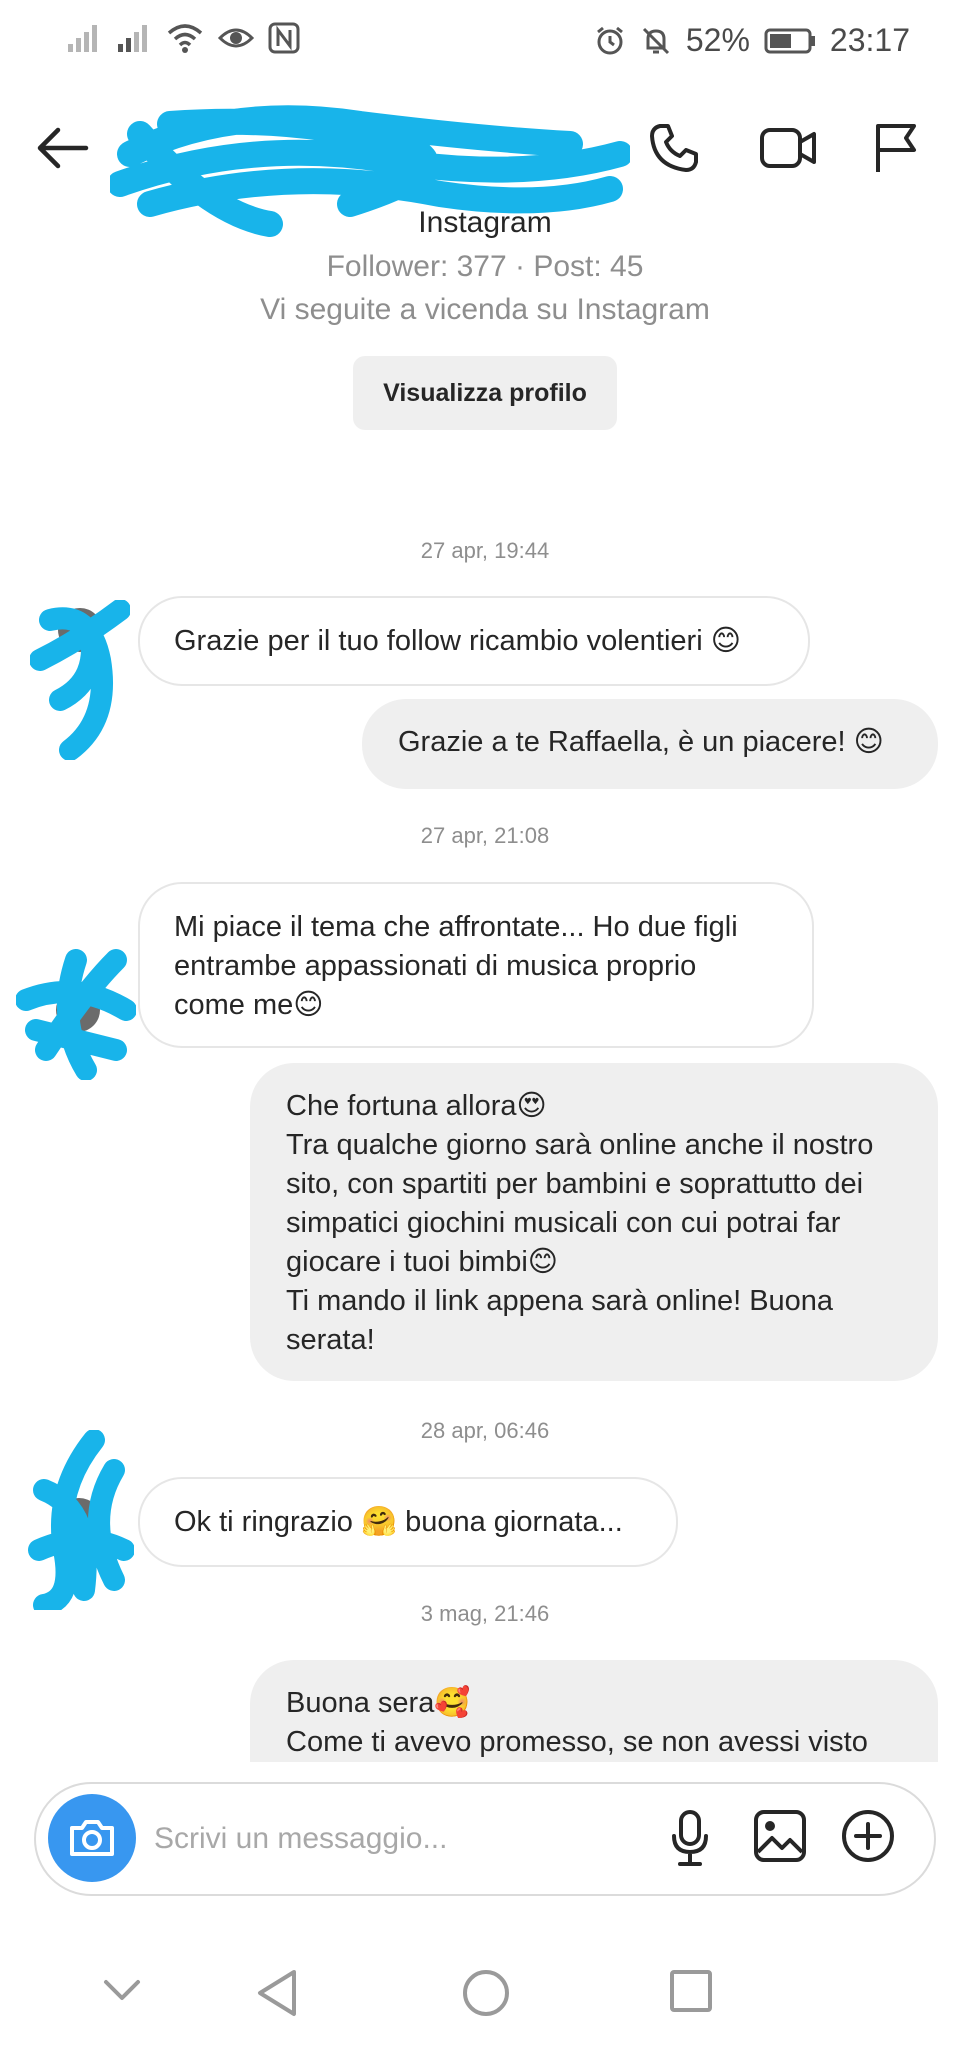 The image size is (970, 2048). I want to click on gallery-icon, so click(780, 1836).